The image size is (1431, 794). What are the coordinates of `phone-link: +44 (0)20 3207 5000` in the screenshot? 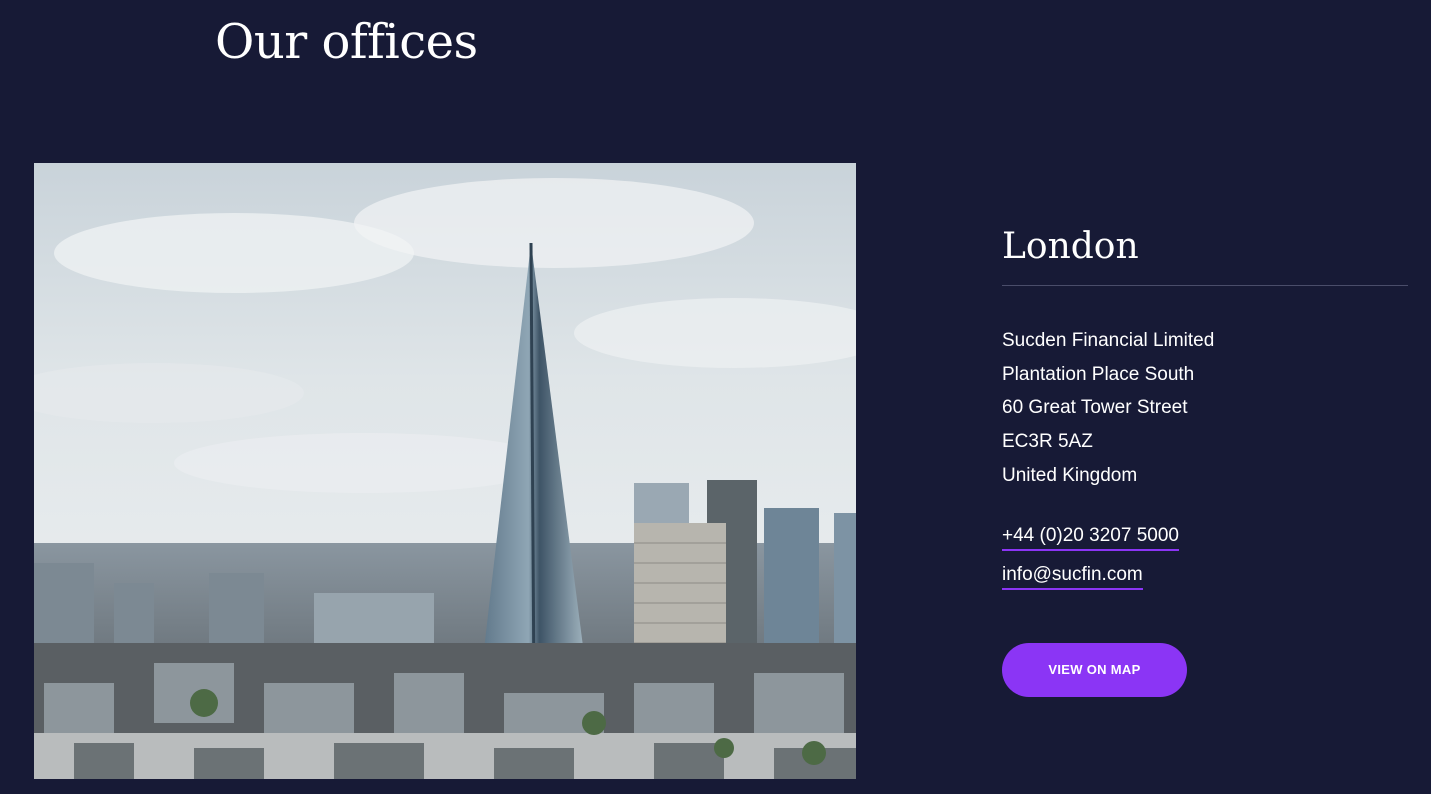 It's located at (1090, 537).